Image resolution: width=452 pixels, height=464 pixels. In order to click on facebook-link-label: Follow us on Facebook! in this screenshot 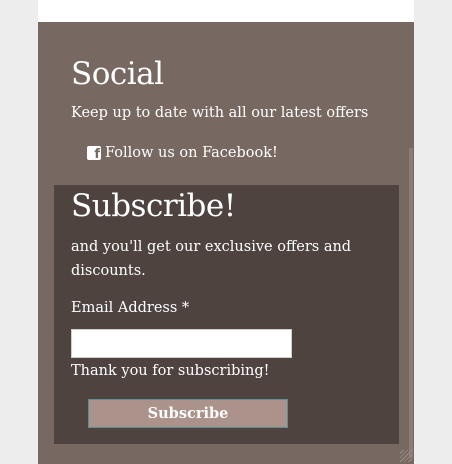, I will do `click(191, 153)`.